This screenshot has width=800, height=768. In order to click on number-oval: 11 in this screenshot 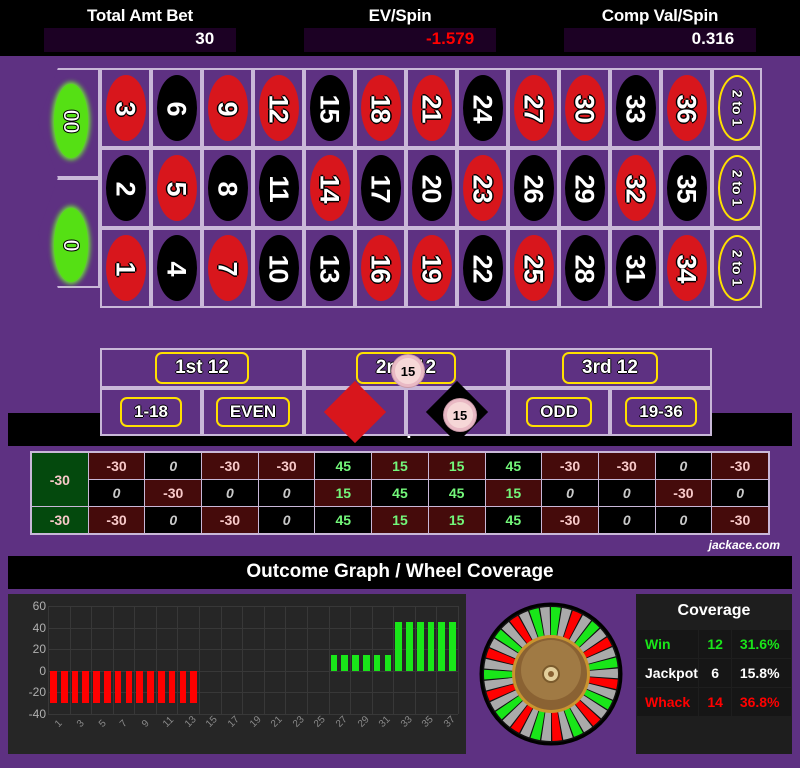, I will do `click(278, 188)`.